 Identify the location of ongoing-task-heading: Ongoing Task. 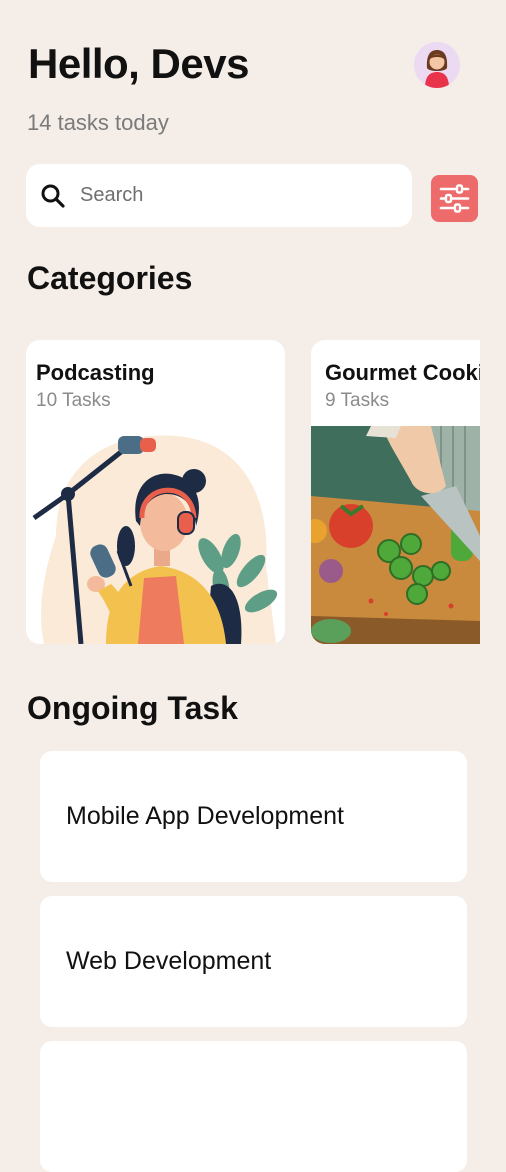
(132, 708).